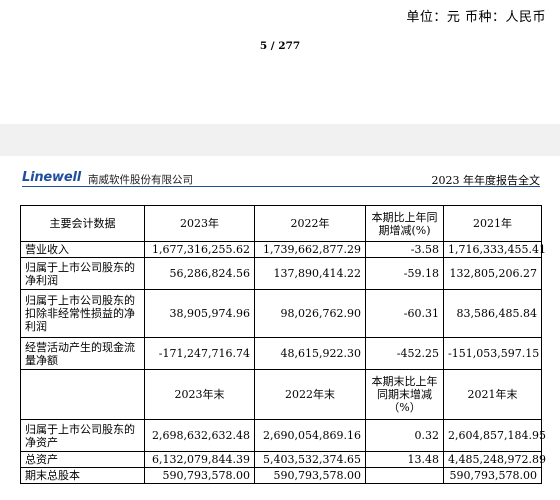 This screenshot has width=560, height=500. What do you see at coordinates (199, 249) in the screenshot?
I see `value-cell: 1,677,316,255.62` at bounding box center [199, 249].